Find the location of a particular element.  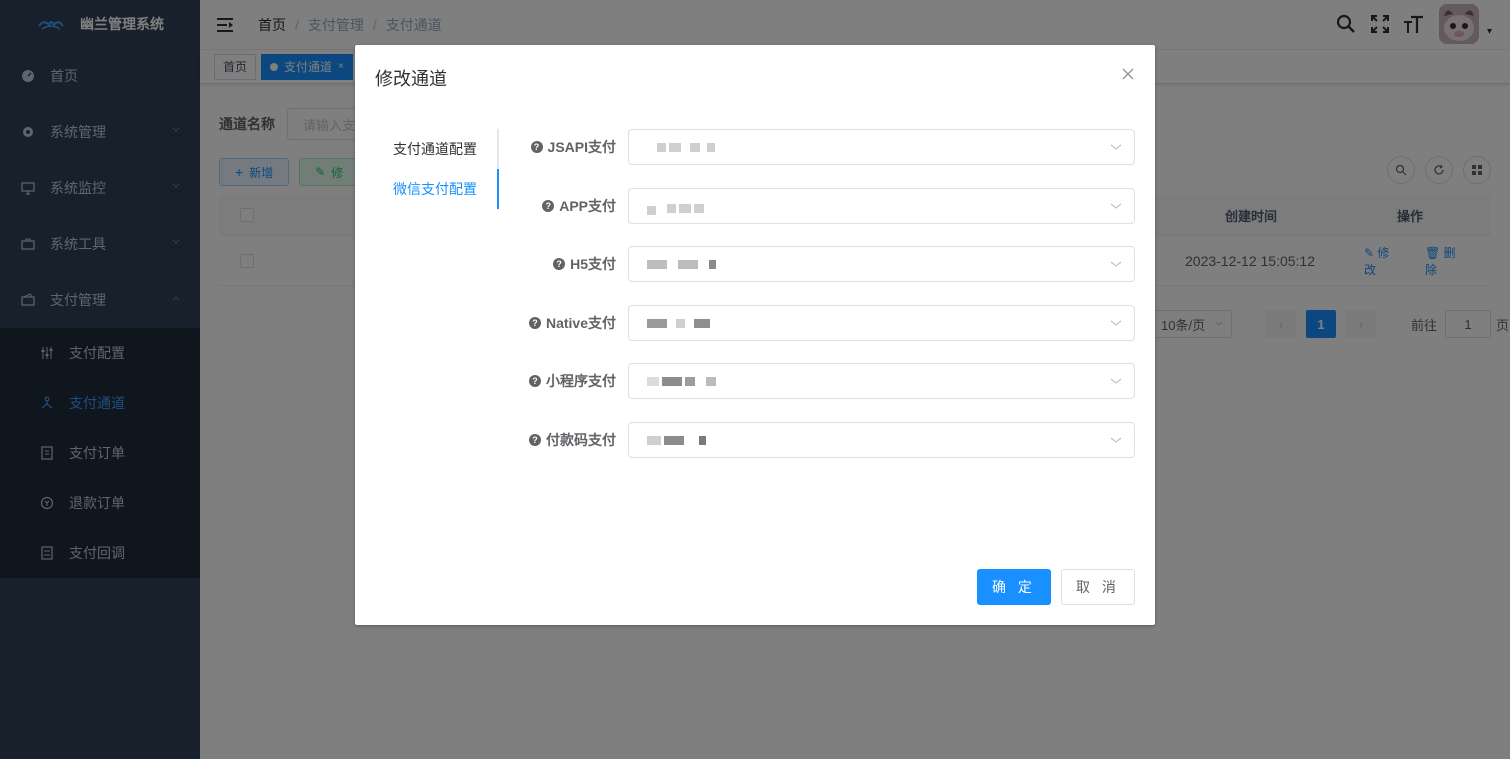

form-label: ? Native支付 is located at coordinates (573, 323).